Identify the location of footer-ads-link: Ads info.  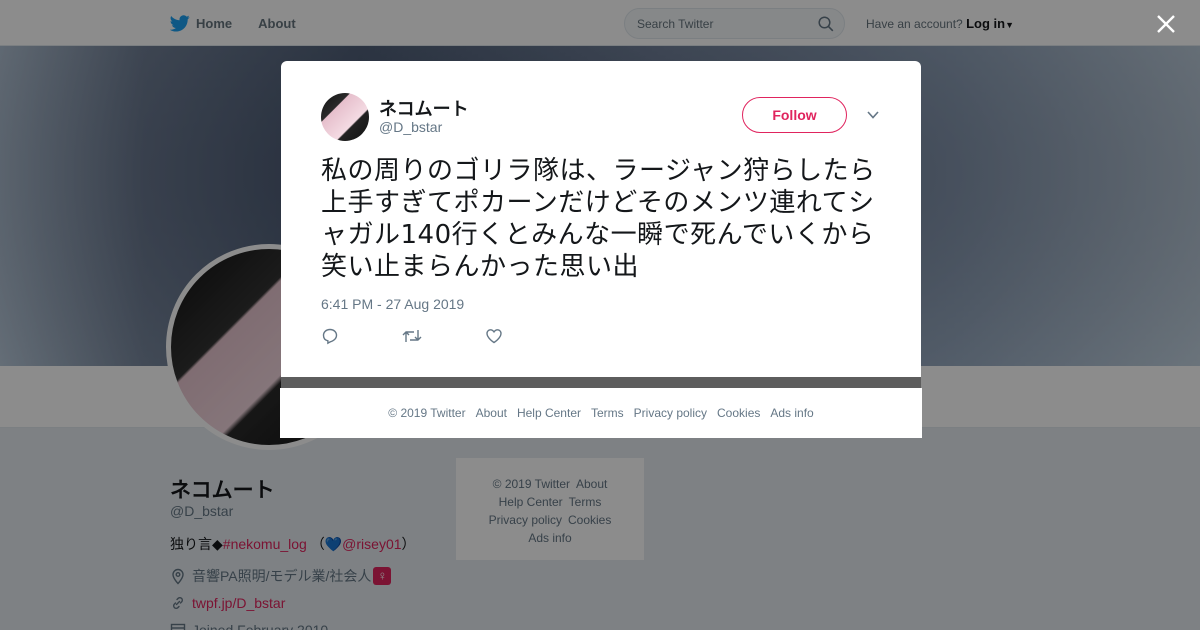
(791, 413).